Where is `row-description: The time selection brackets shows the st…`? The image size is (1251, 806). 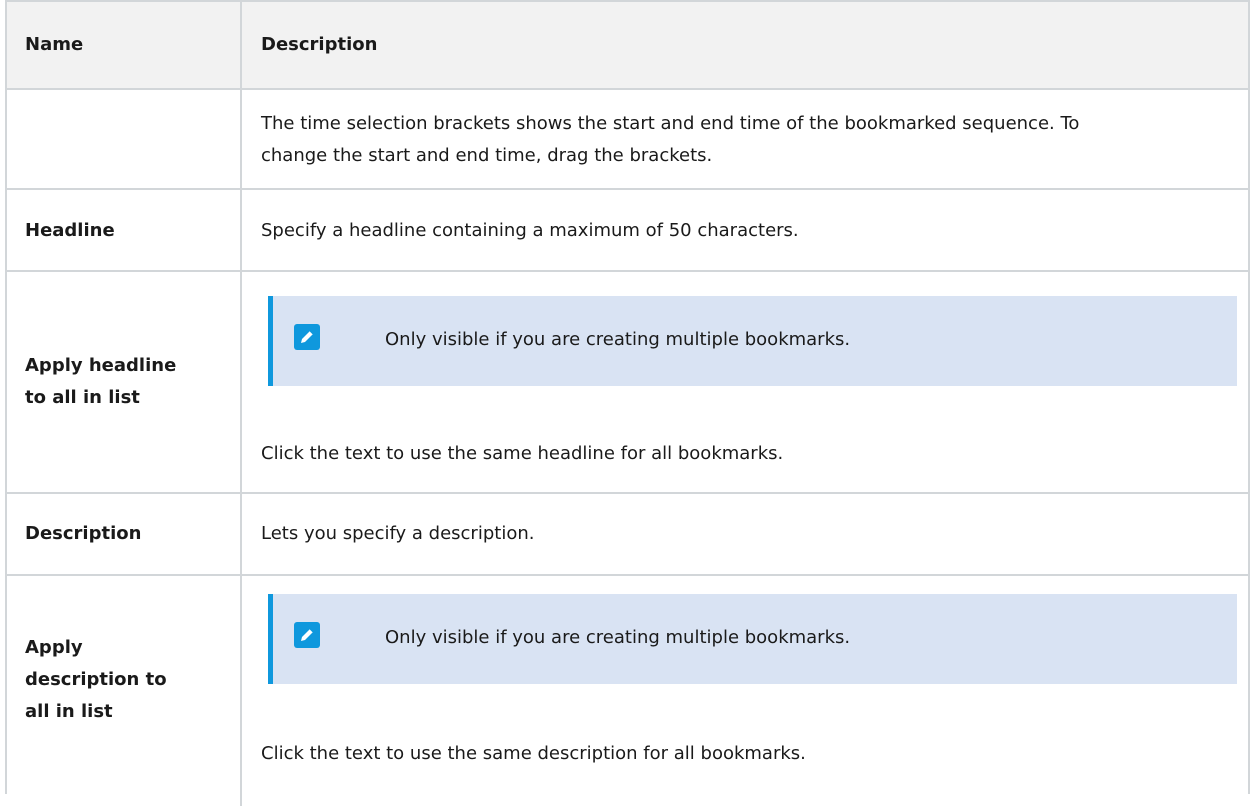 row-description: The time selection brackets shows the st… is located at coordinates (670, 139).